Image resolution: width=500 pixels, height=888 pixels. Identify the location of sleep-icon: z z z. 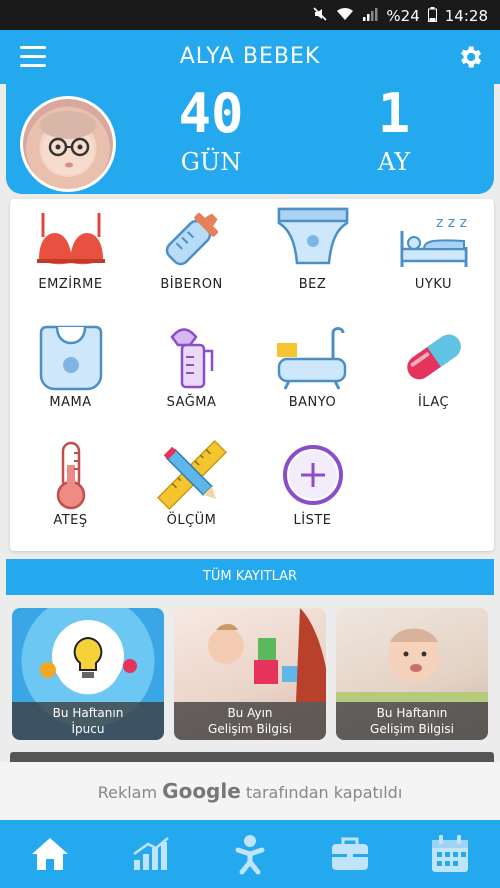
(433, 241).